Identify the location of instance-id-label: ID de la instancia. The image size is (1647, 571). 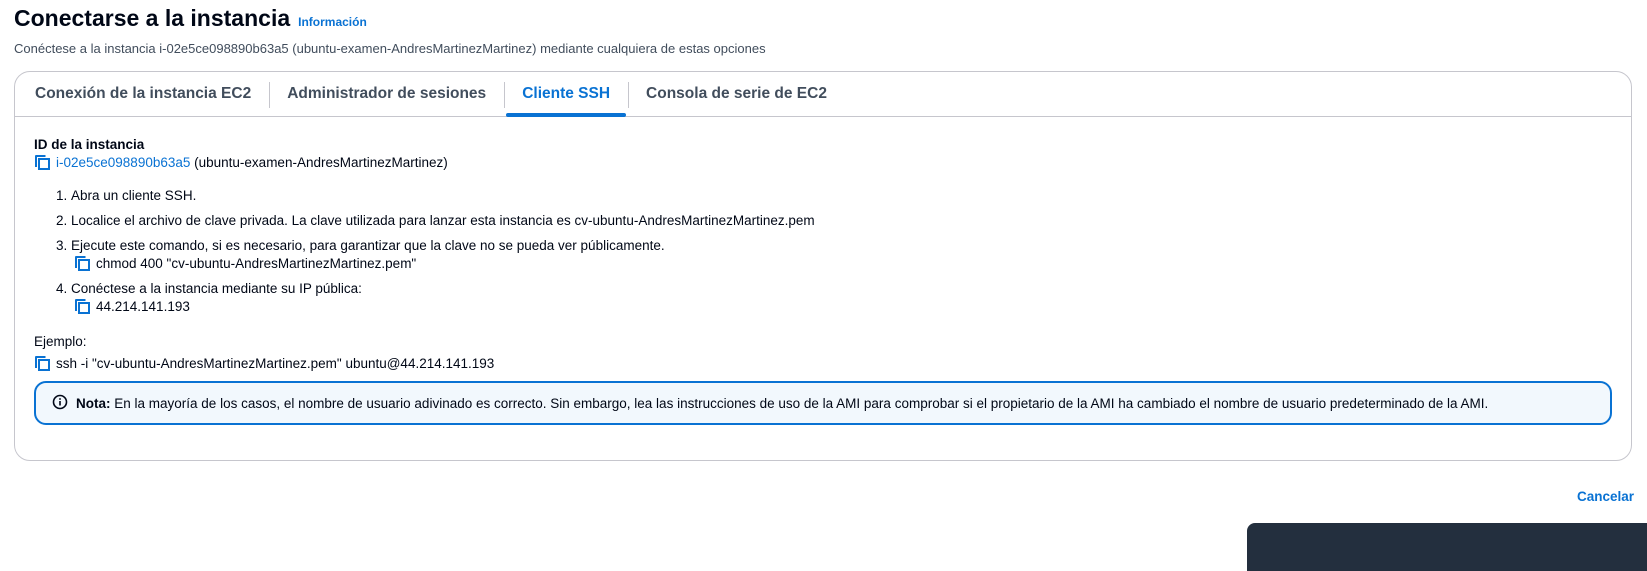
(89, 144).